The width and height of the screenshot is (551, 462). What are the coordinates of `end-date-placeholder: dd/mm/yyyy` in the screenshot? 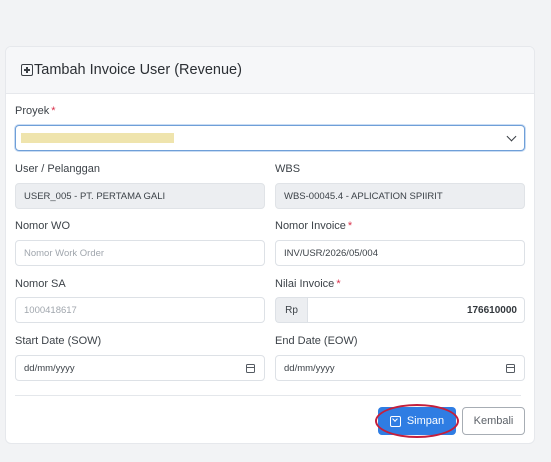 It's located at (309, 368).